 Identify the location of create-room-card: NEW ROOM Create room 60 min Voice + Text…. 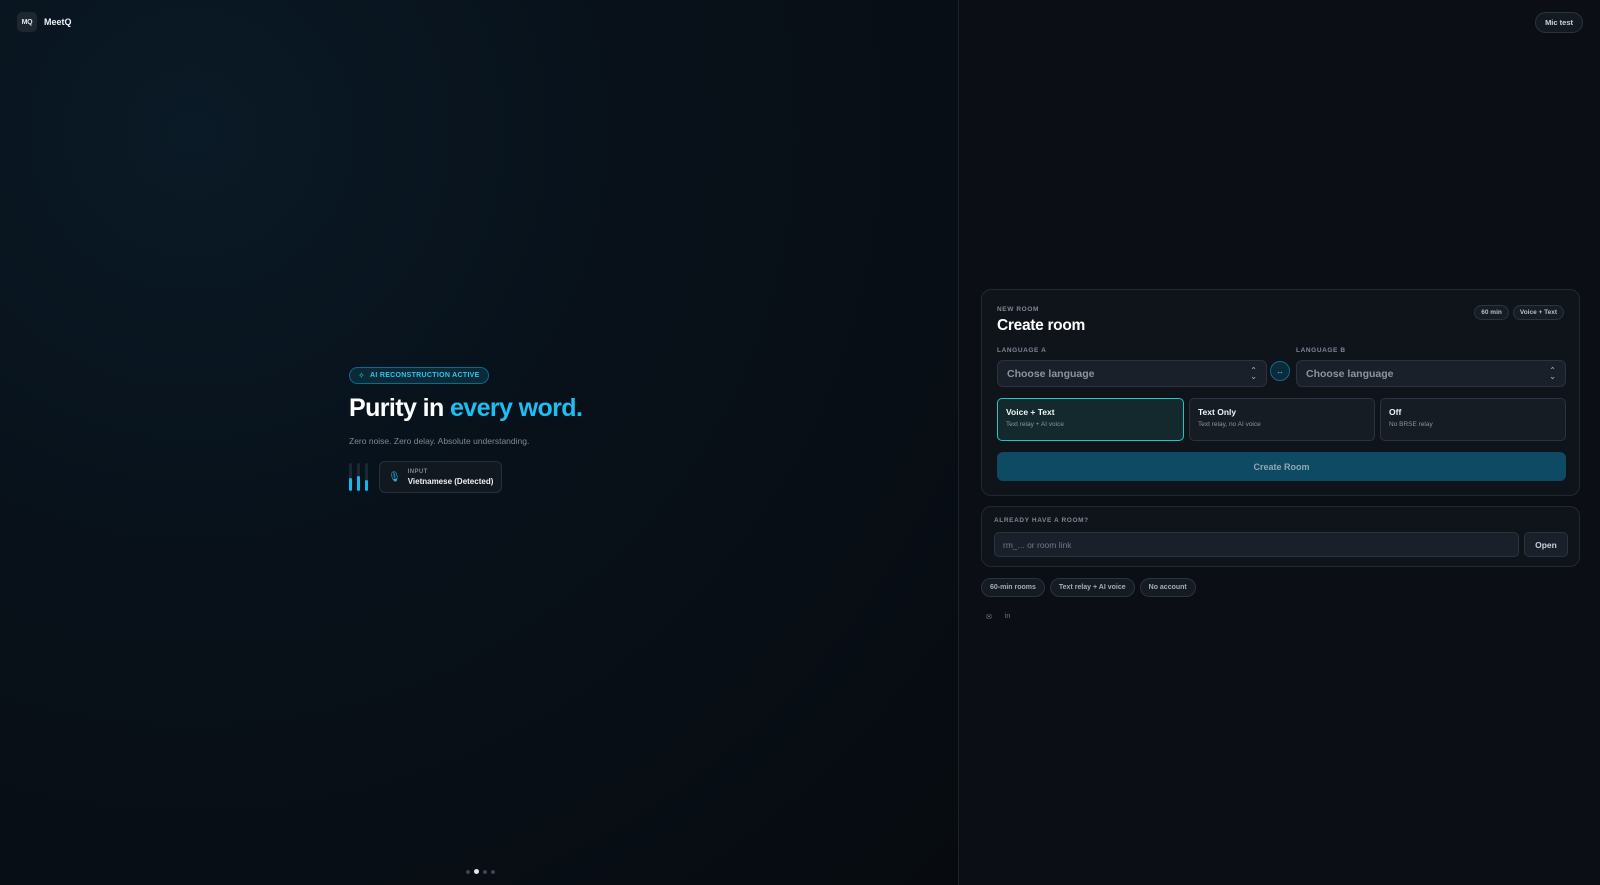
(1280, 392).